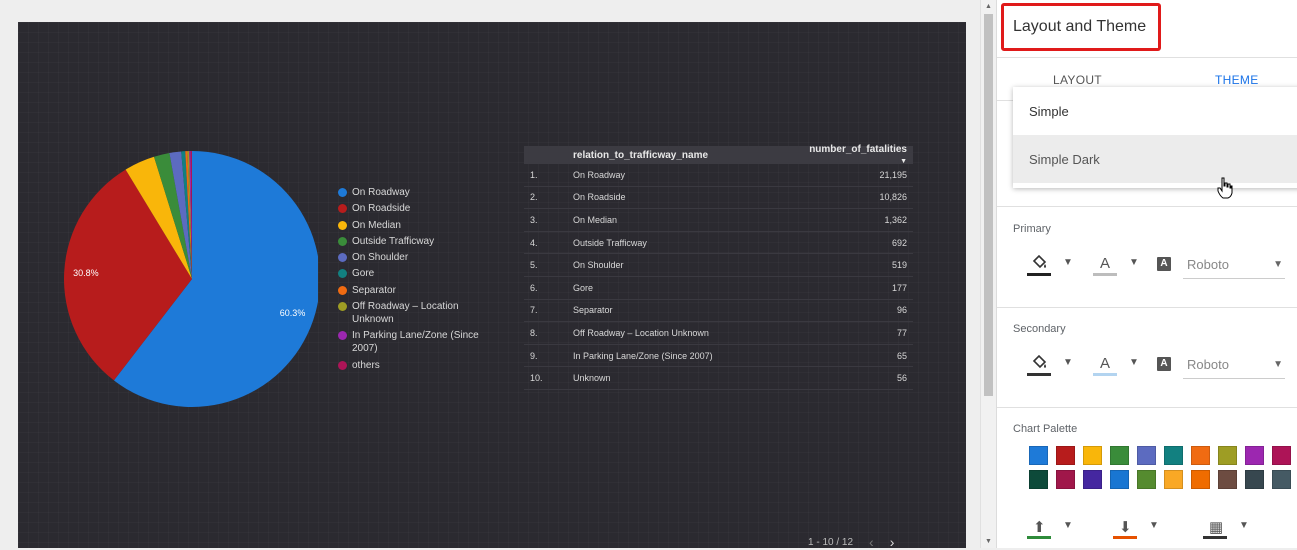 This screenshot has width=1297, height=550. I want to click on legend-item: On Median, so click(418, 225).